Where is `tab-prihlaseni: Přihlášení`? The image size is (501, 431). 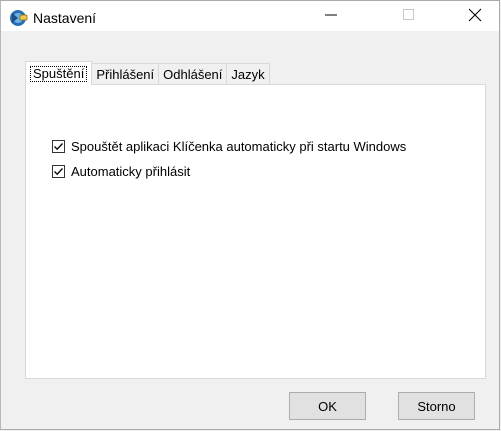 tab-prihlaseni: Přihlášení is located at coordinates (125, 74).